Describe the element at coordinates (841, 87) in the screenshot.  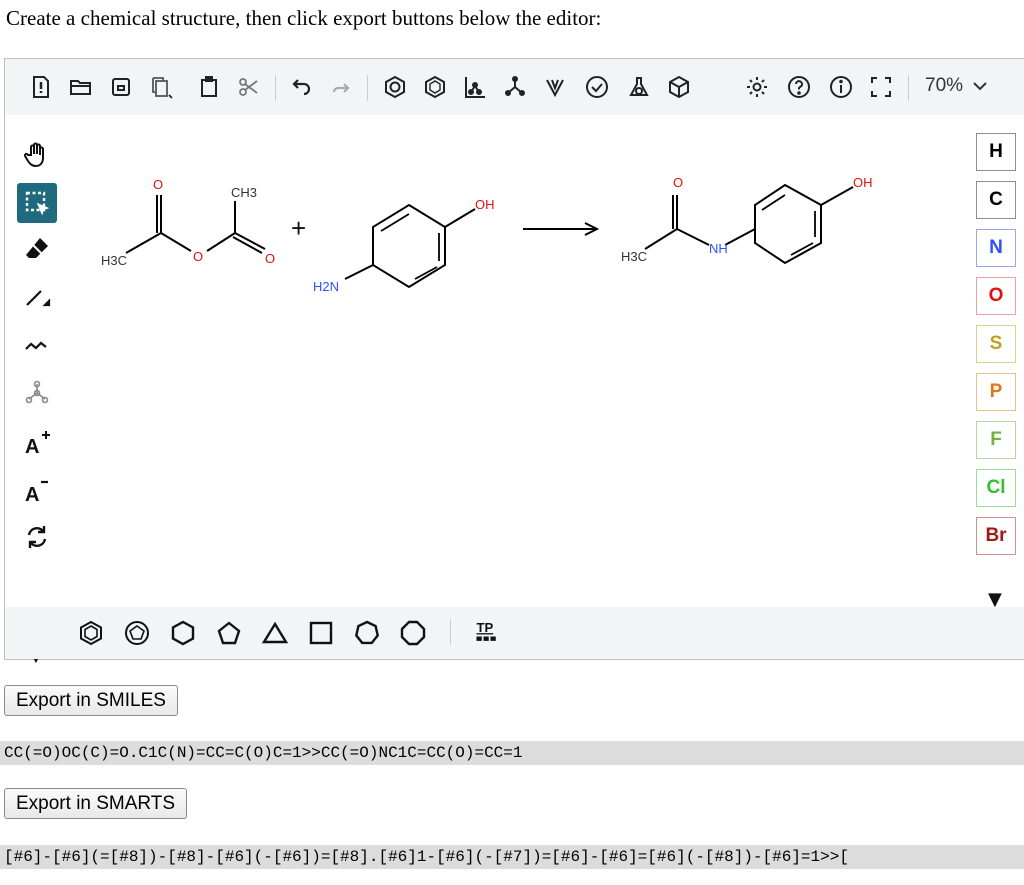
I see `info-icon` at that location.